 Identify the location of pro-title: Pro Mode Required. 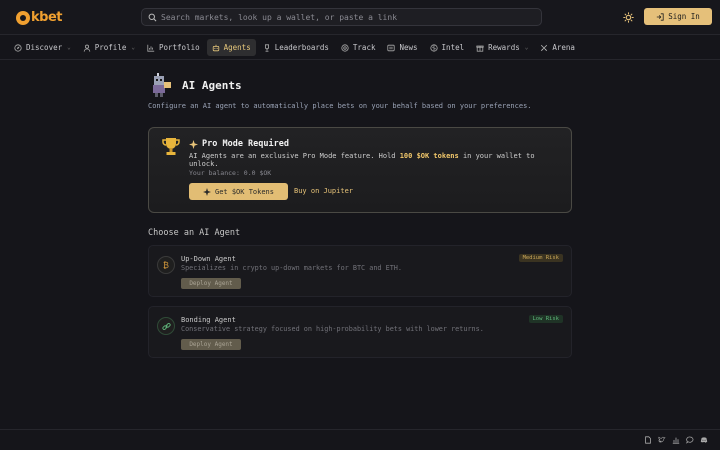
(239, 144).